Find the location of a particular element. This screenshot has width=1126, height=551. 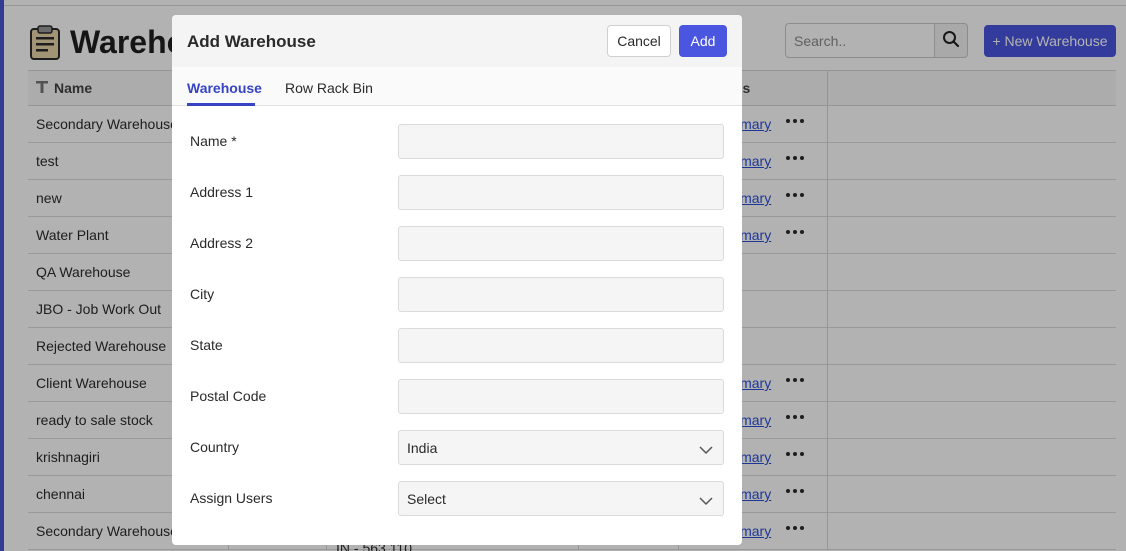

dialog-title: Add Warehouse is located at coordinates (251, 41).